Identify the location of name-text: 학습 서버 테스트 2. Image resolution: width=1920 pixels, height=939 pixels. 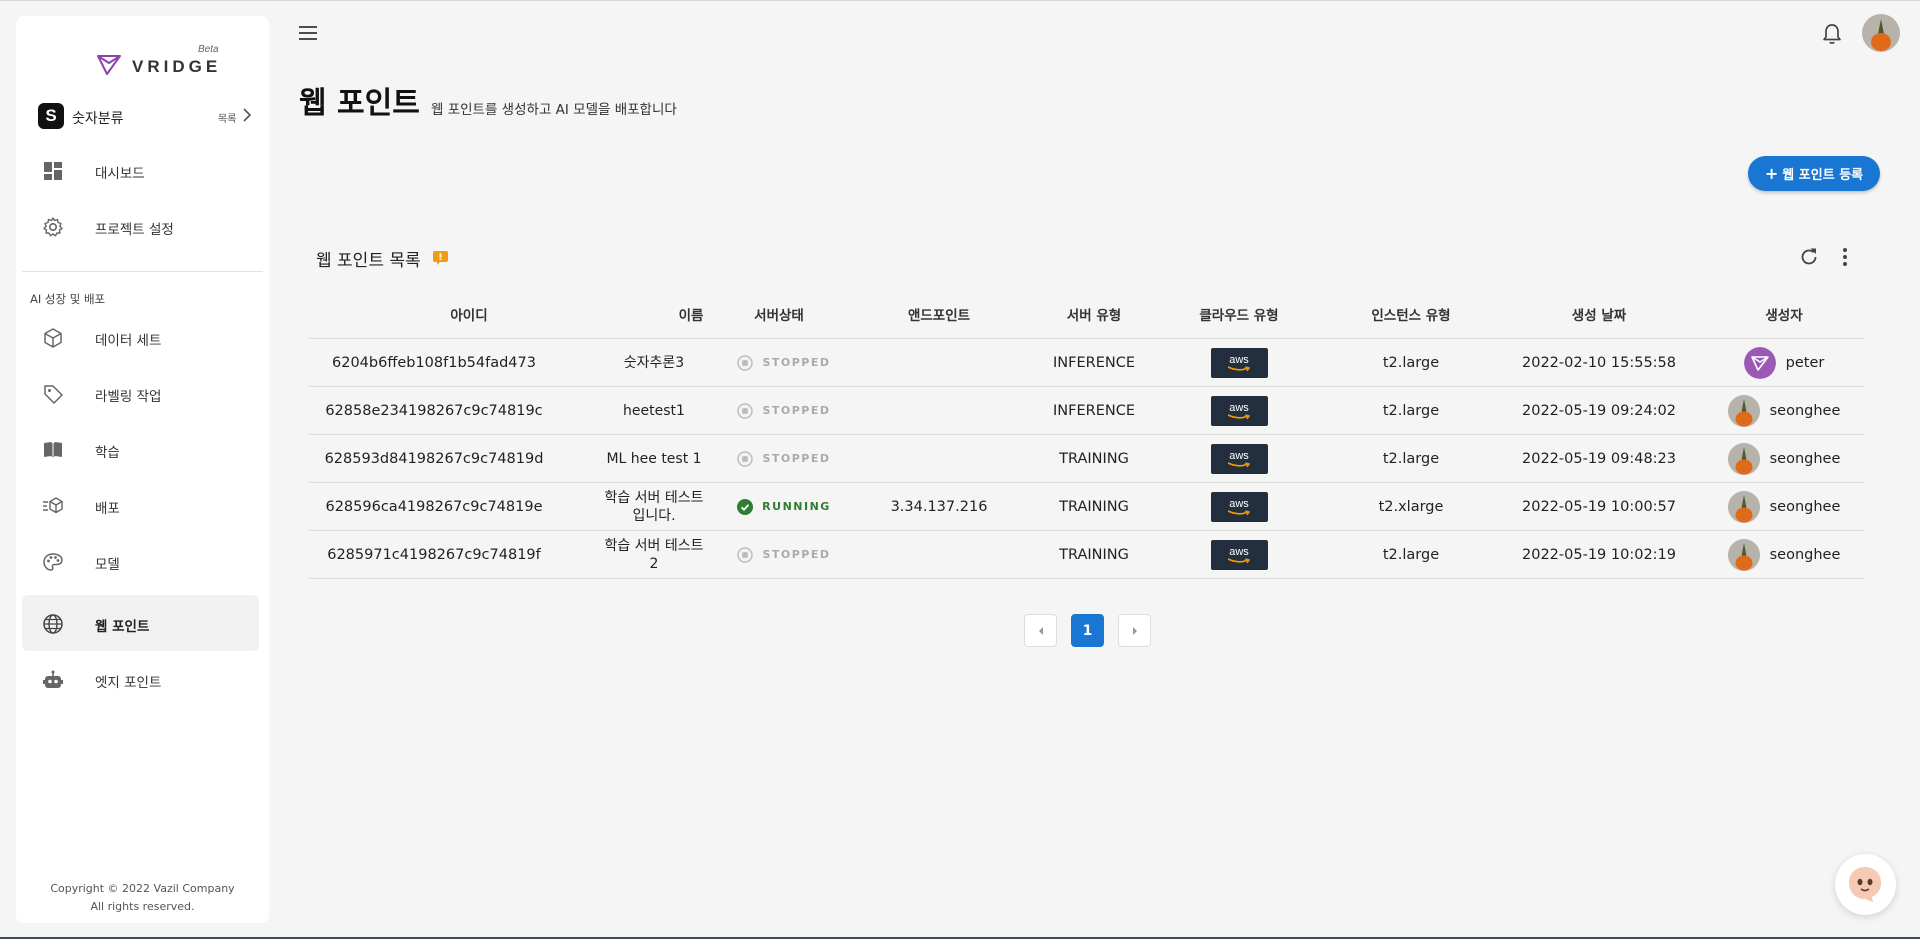
(654, 555).